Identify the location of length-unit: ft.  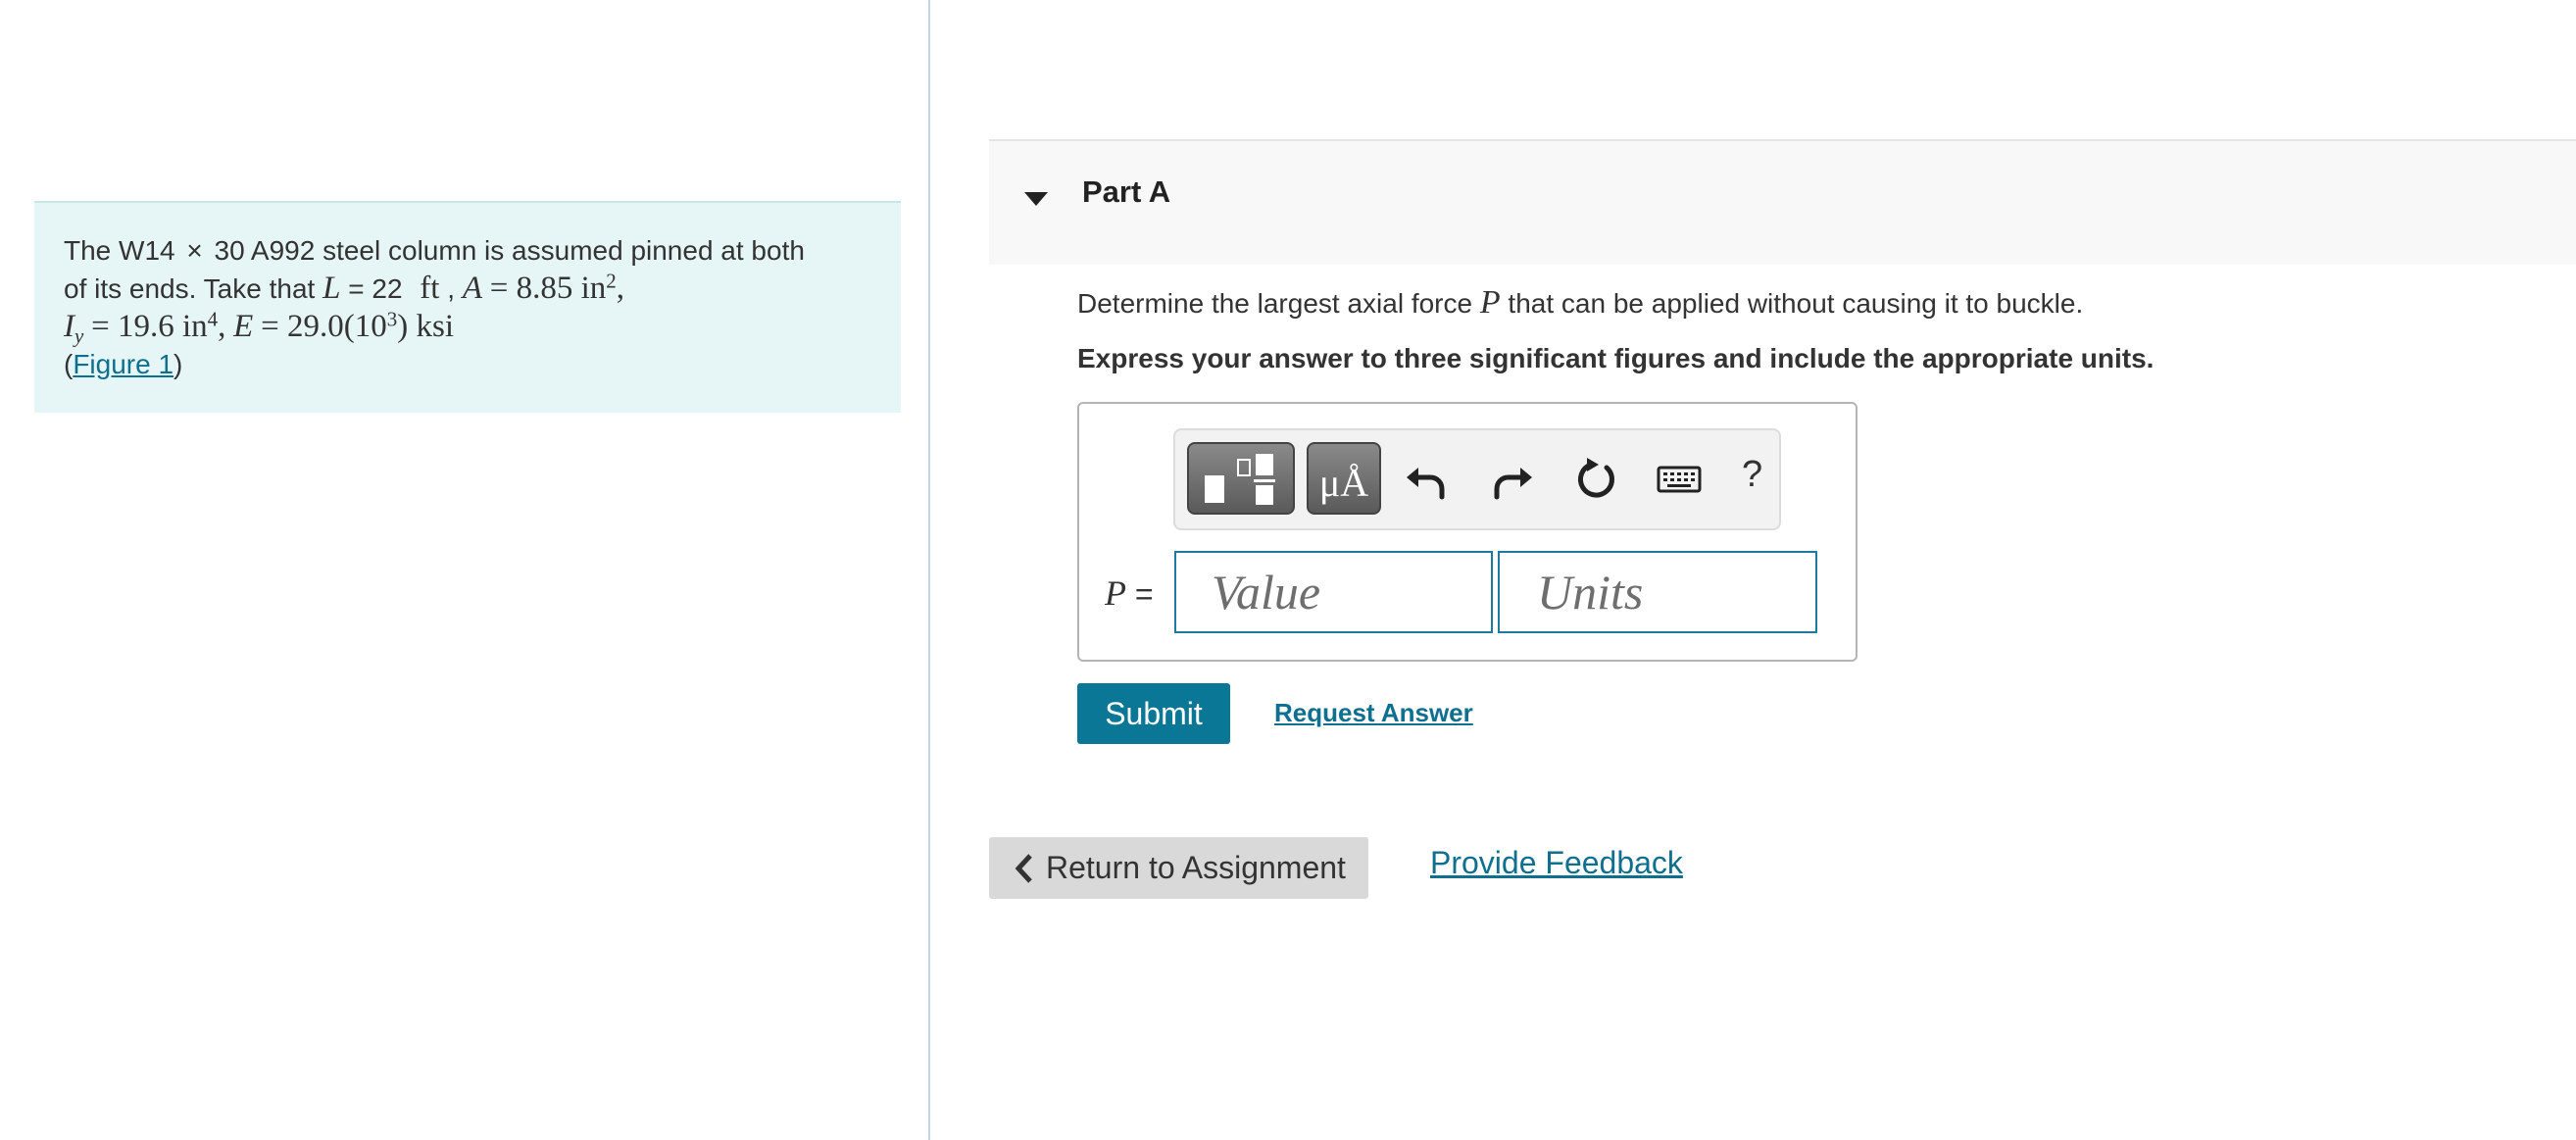
(430, 288).